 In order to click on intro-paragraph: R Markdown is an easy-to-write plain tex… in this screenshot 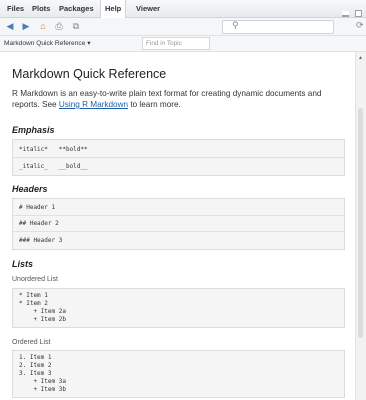, I will do `click(177, 99)`.